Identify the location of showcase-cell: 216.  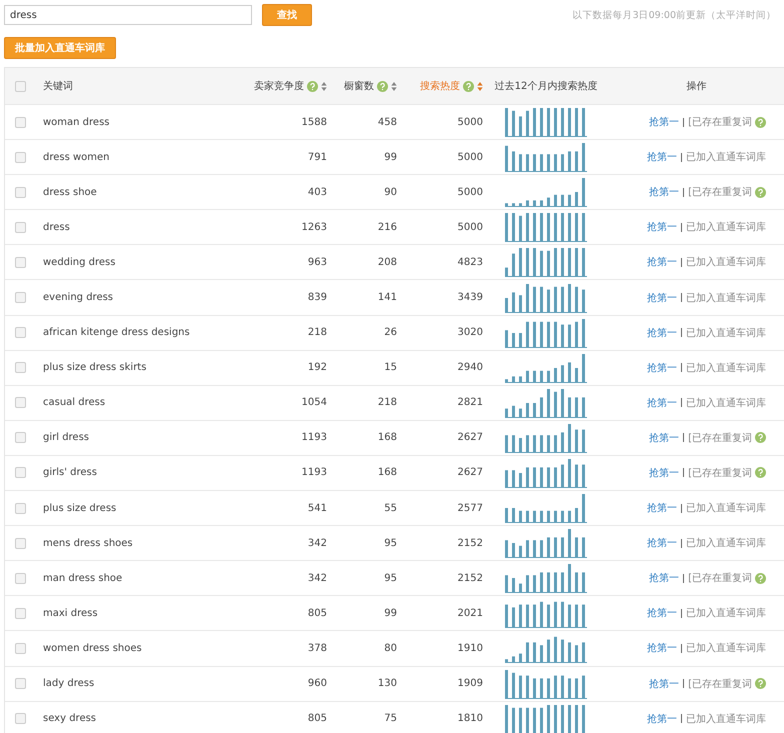
(387, 227).